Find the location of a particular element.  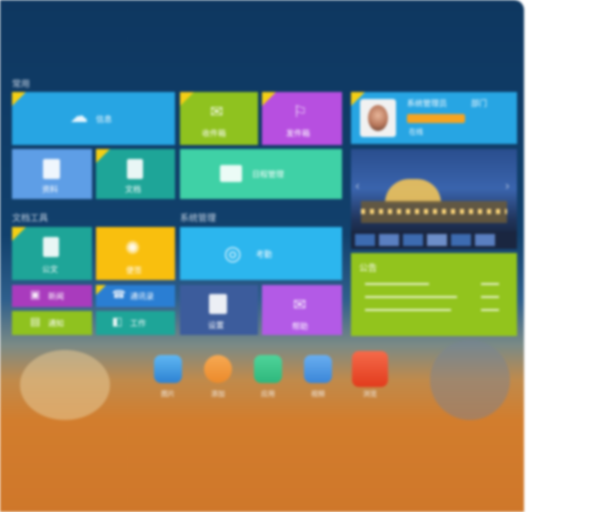

thumbnail-strip is located at coordinates (434, 240).